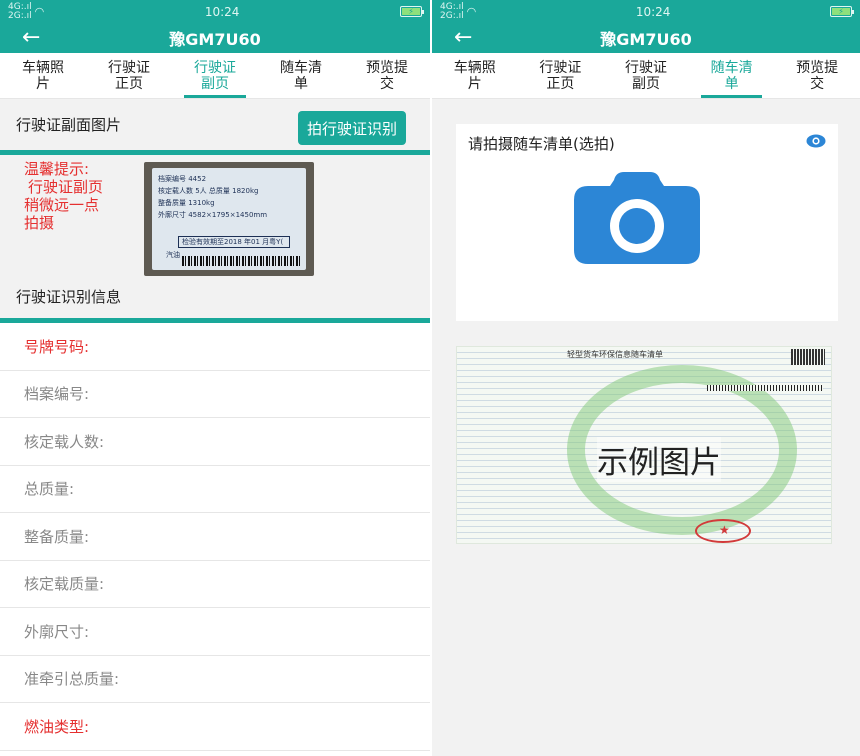 This screenshot has height=756, width=860. I want to click on field-row: 准牵引总质量:, so click(215, 679).